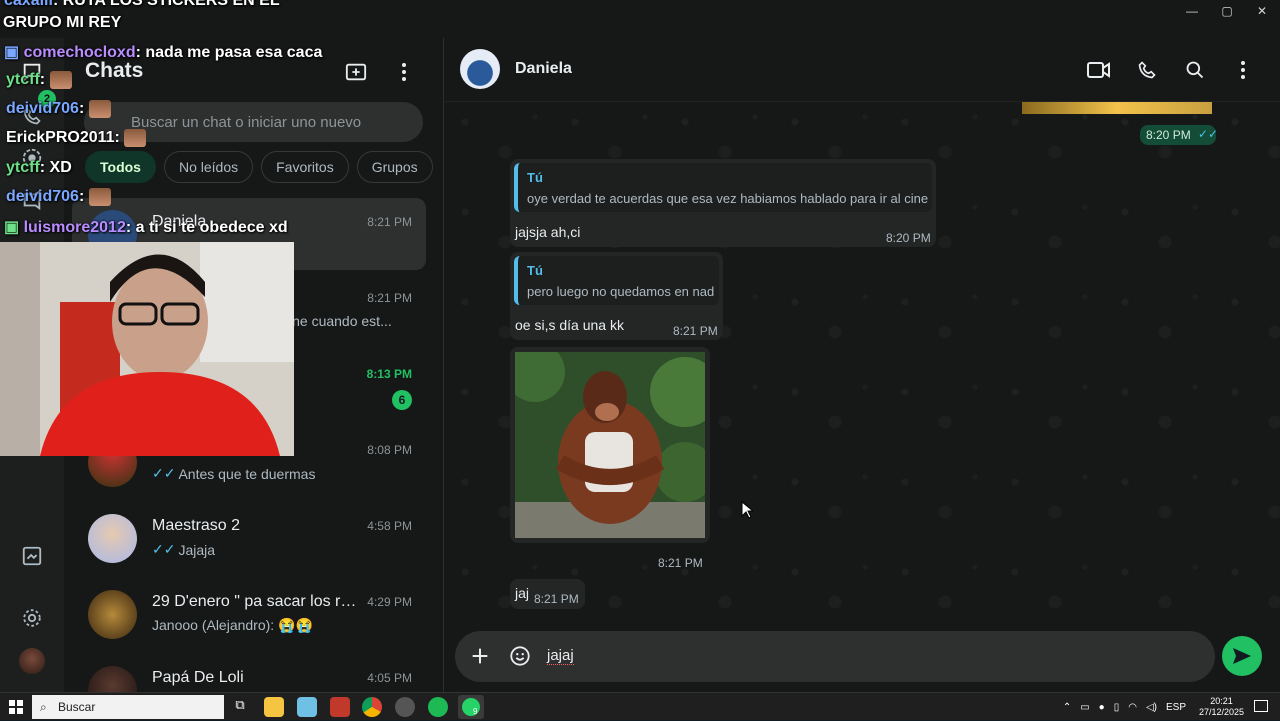 The image size is (1280, 721). What do you see at coordinates (1195, 70) in the screenshot?
I see `search-icon` at bounding box center [1195, 70].